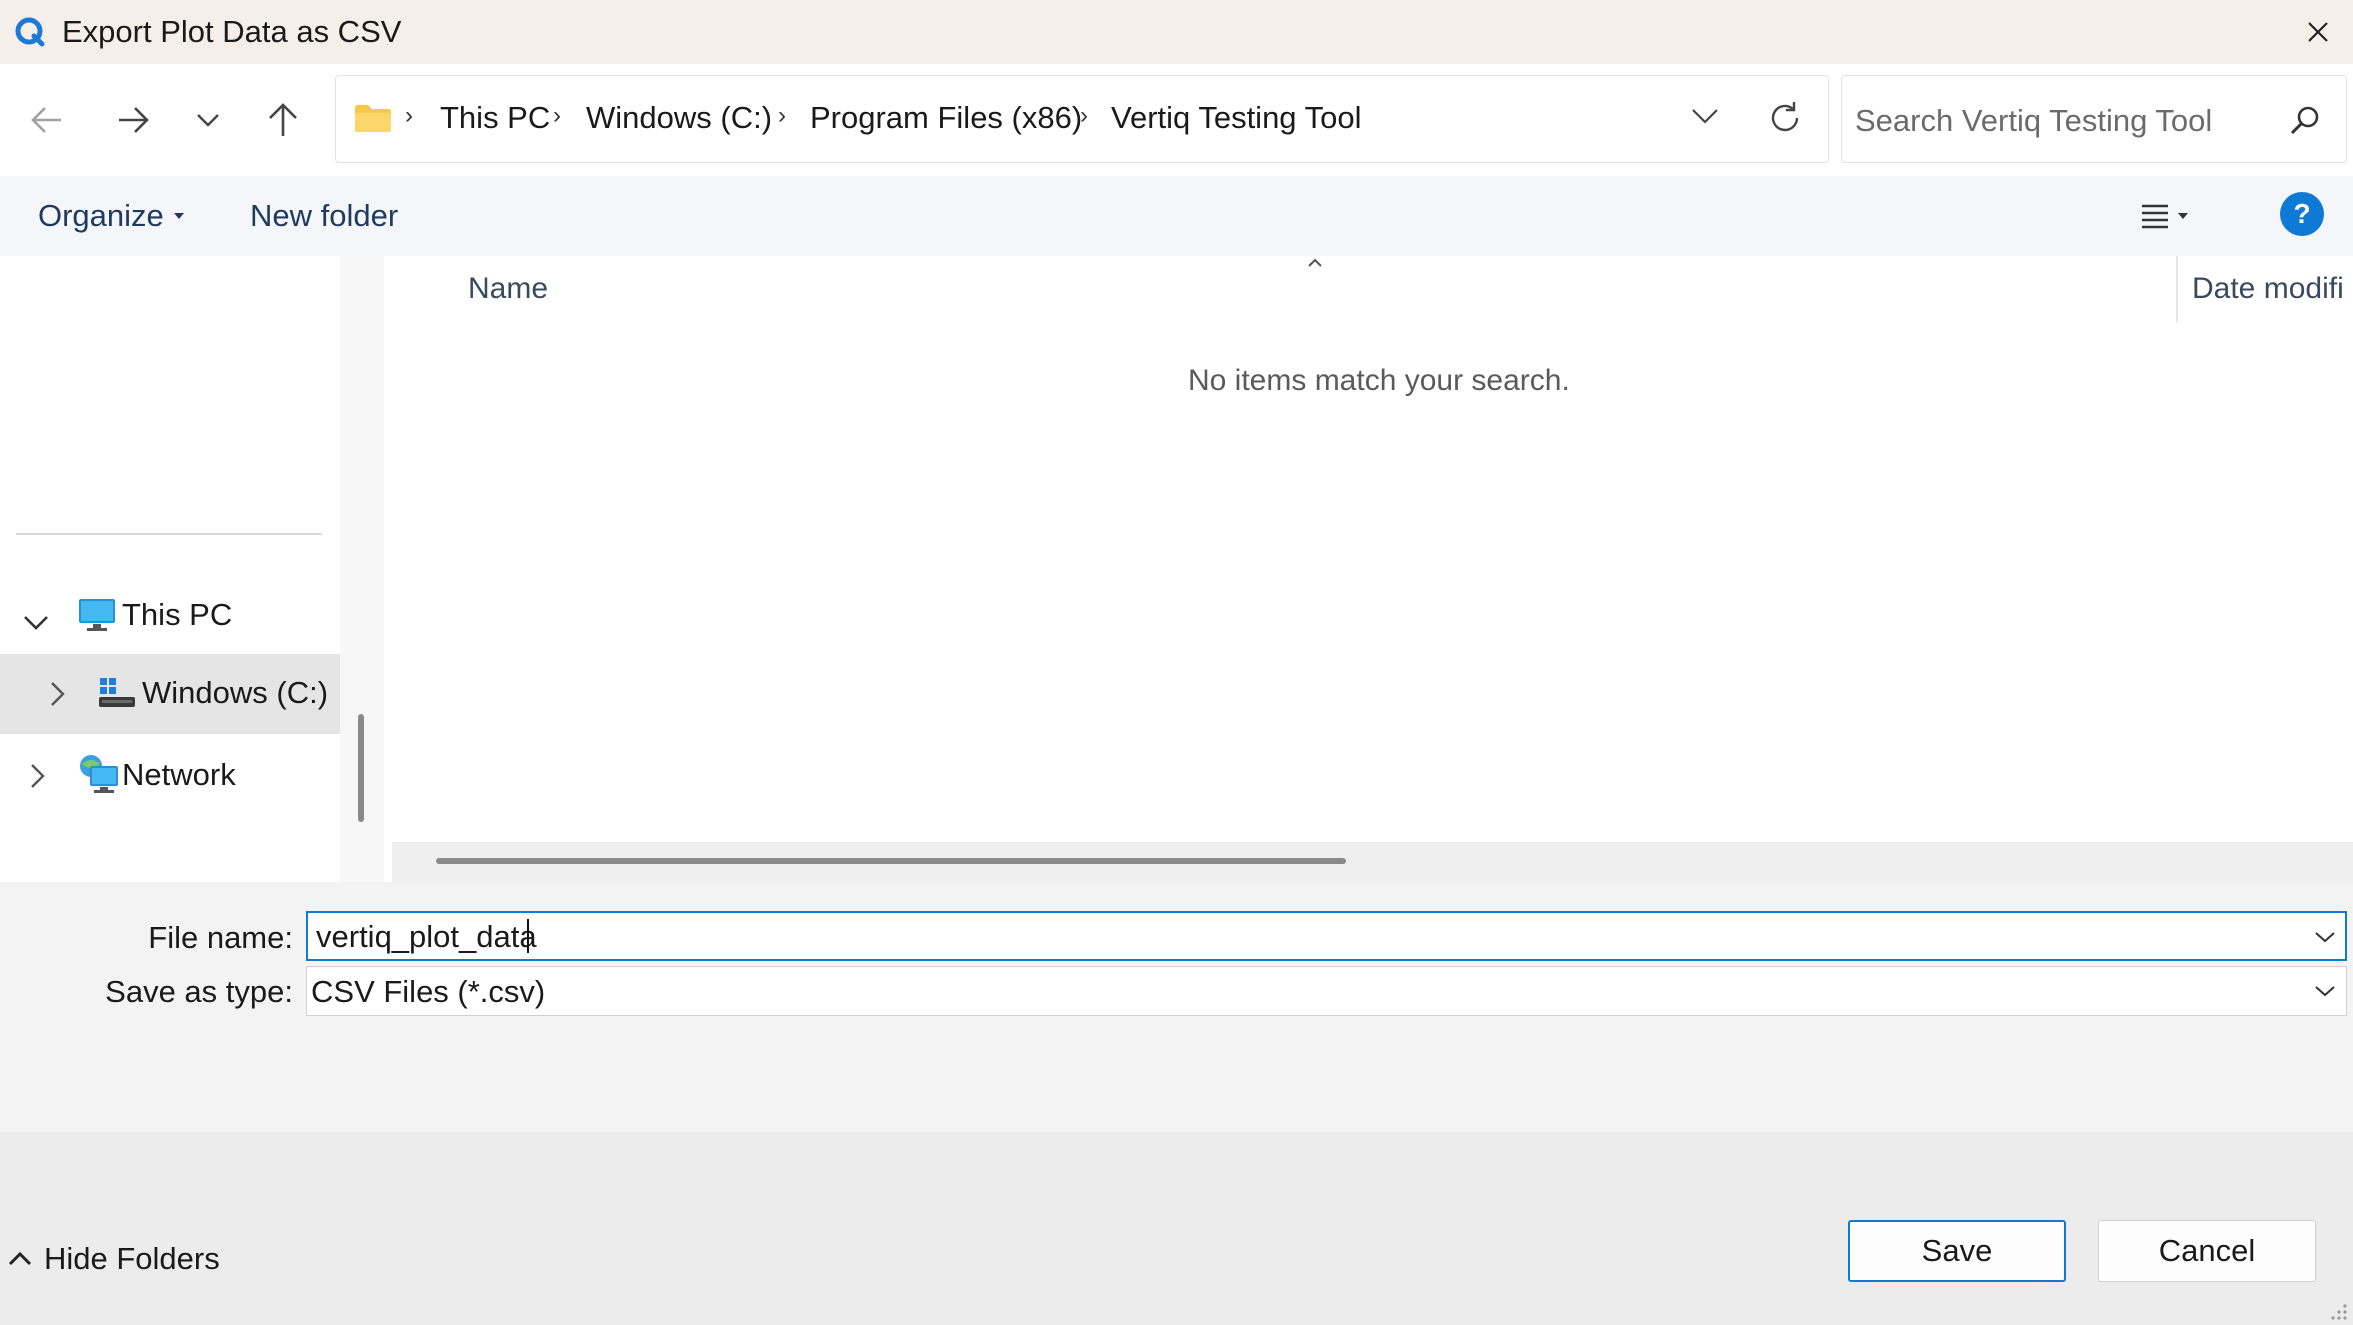 The width and height of the screenshot is (2353, 1325). What do you see at coordinates (1326, 991) in the screenshot?
I see `save-as-type-select` at bounding box center [1326, 991].